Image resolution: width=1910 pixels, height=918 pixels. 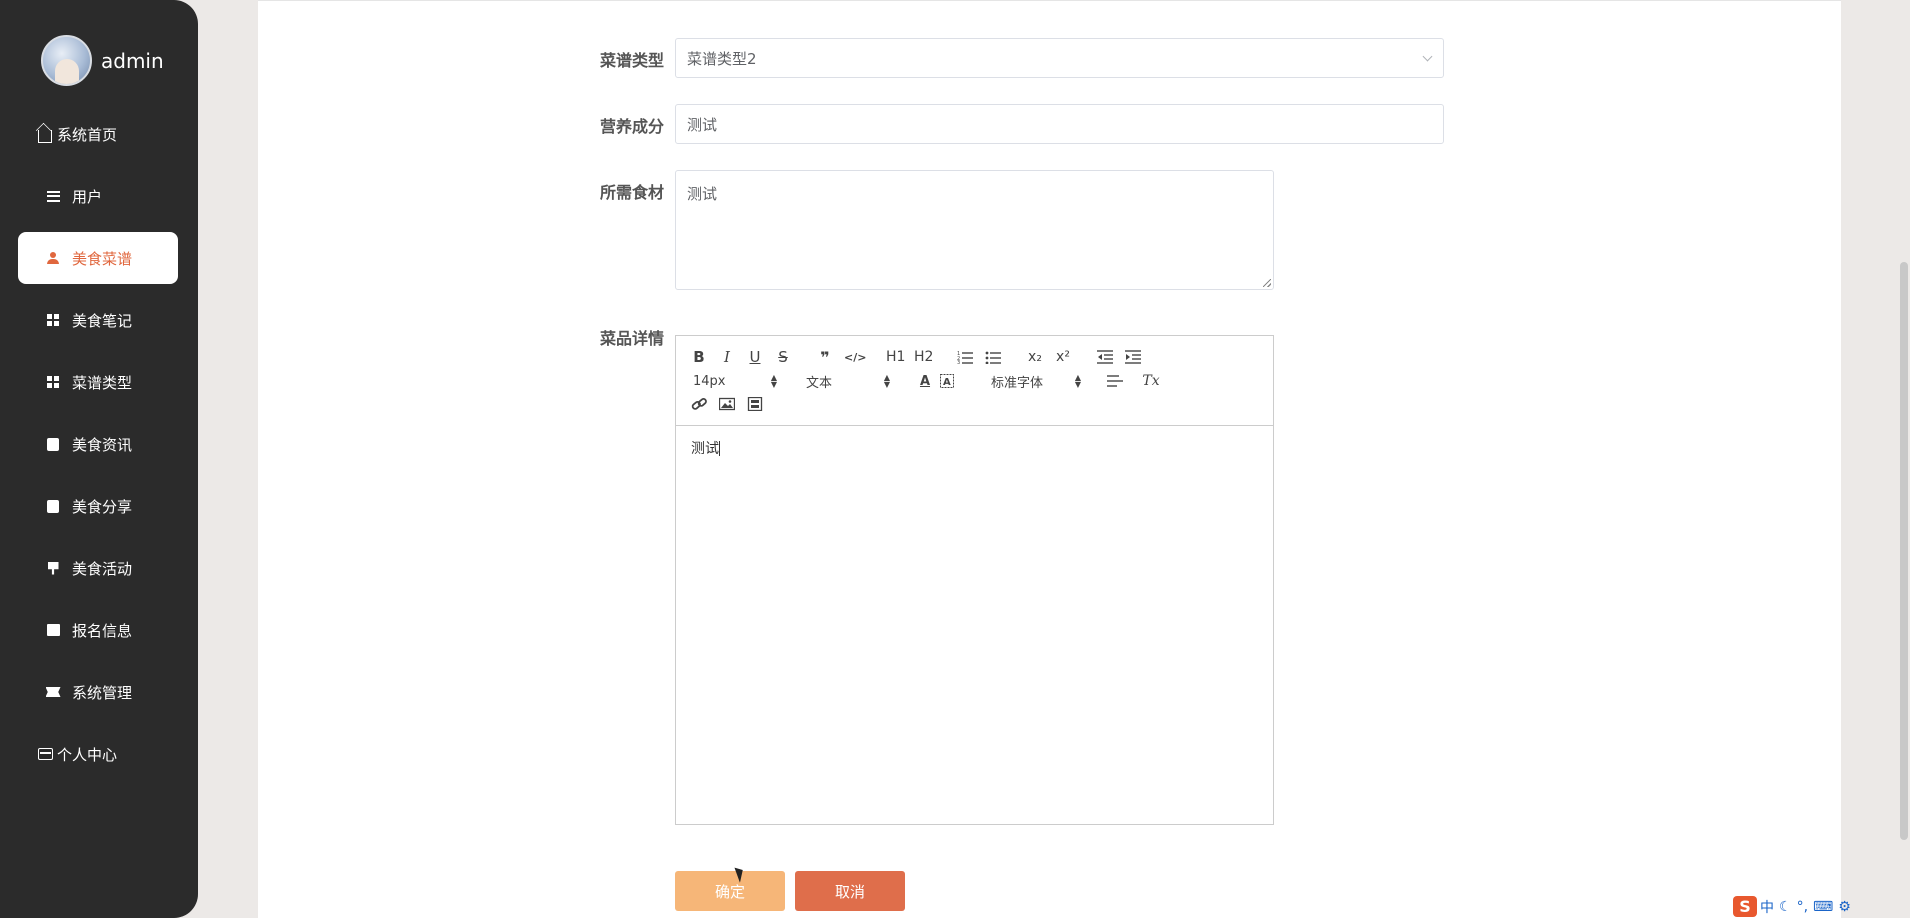 What do you see at coordinates (45, 754) in the screenshot?
I see `card-icon` at bounding box center [45, 754].